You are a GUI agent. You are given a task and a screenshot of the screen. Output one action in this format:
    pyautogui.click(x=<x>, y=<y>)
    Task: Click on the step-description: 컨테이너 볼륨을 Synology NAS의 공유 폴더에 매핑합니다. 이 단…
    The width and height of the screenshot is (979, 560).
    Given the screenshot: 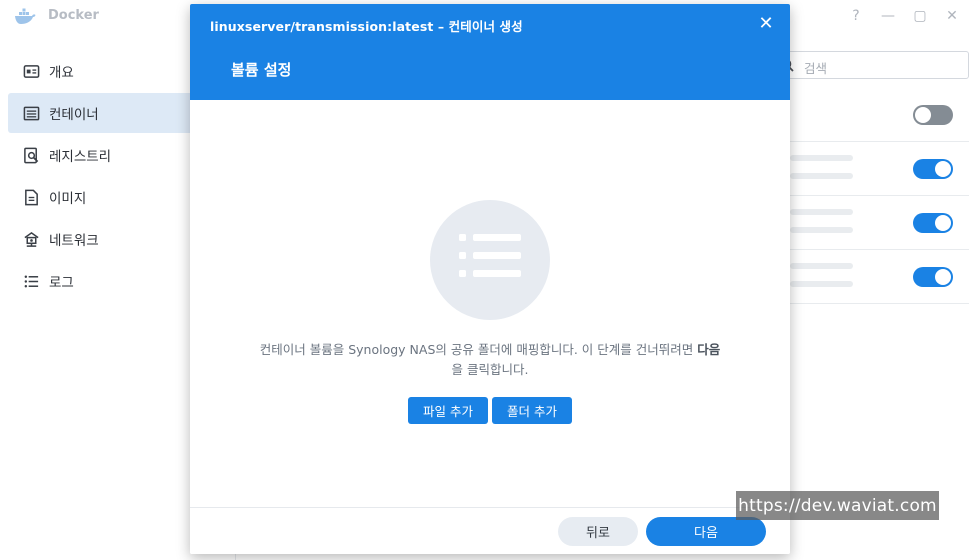 What is the action you would take?
    pyautogui.click(x=490, y=360)
    